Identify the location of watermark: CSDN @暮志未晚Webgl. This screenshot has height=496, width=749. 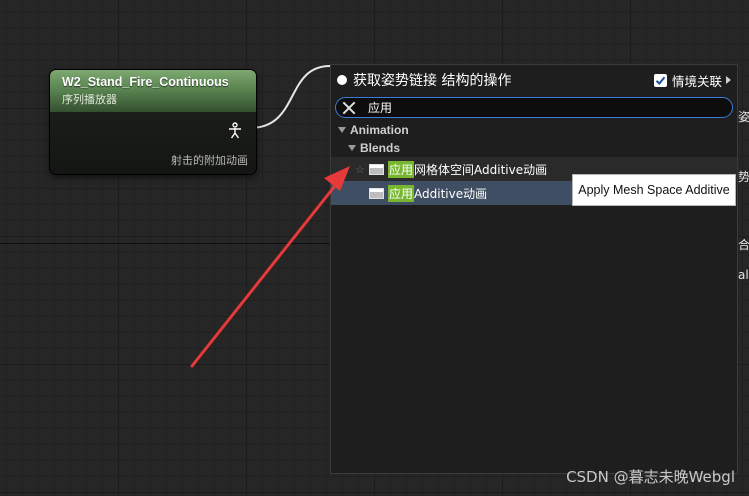
(650, 477).